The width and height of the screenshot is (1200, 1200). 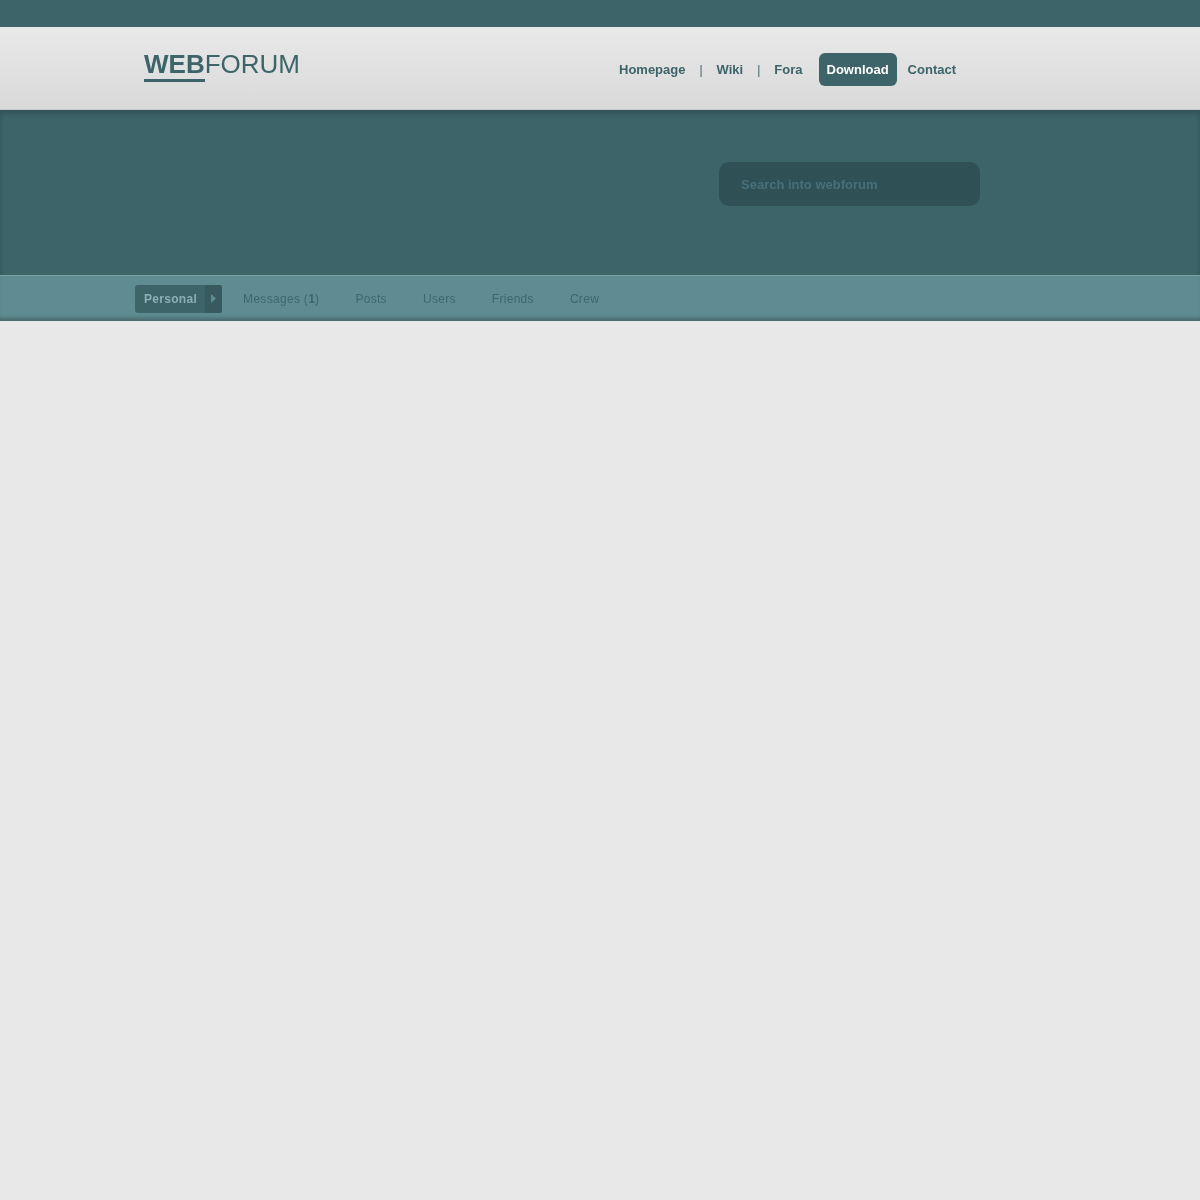 What do you see at coordinates (730, 69) in the screenshot?
I see `nav-link: Wiki` at bounding box center [730, 69].